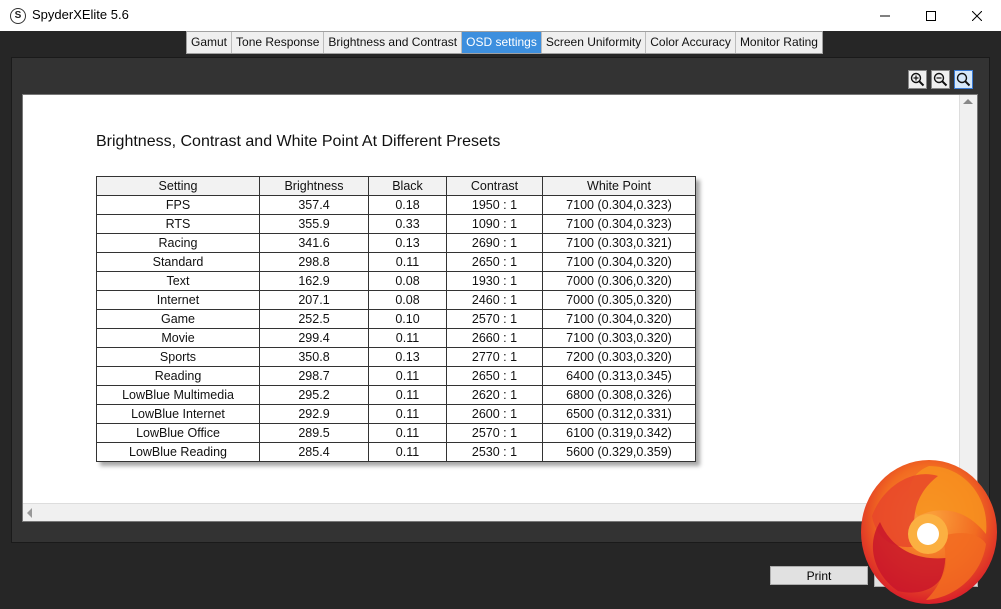 The image size is (1001, 609). Describe the element at coordinates (278, 42) in the screenshot. I see `tab-tone-response: Tone Response` at that location.